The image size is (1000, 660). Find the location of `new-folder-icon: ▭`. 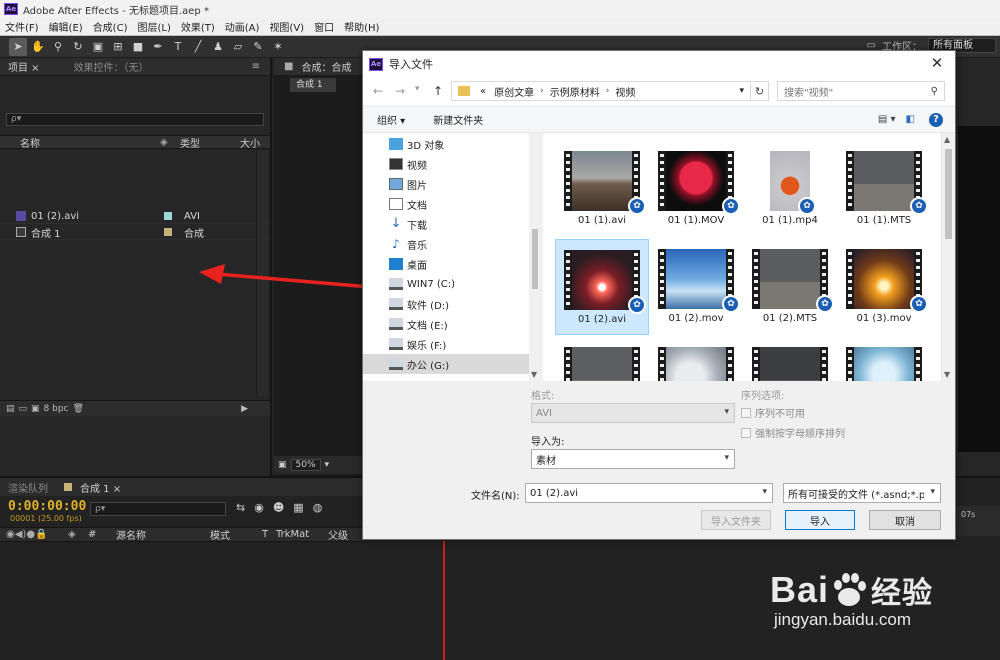

new-folder-icon: ▭ is located at coordinates (23, 409).